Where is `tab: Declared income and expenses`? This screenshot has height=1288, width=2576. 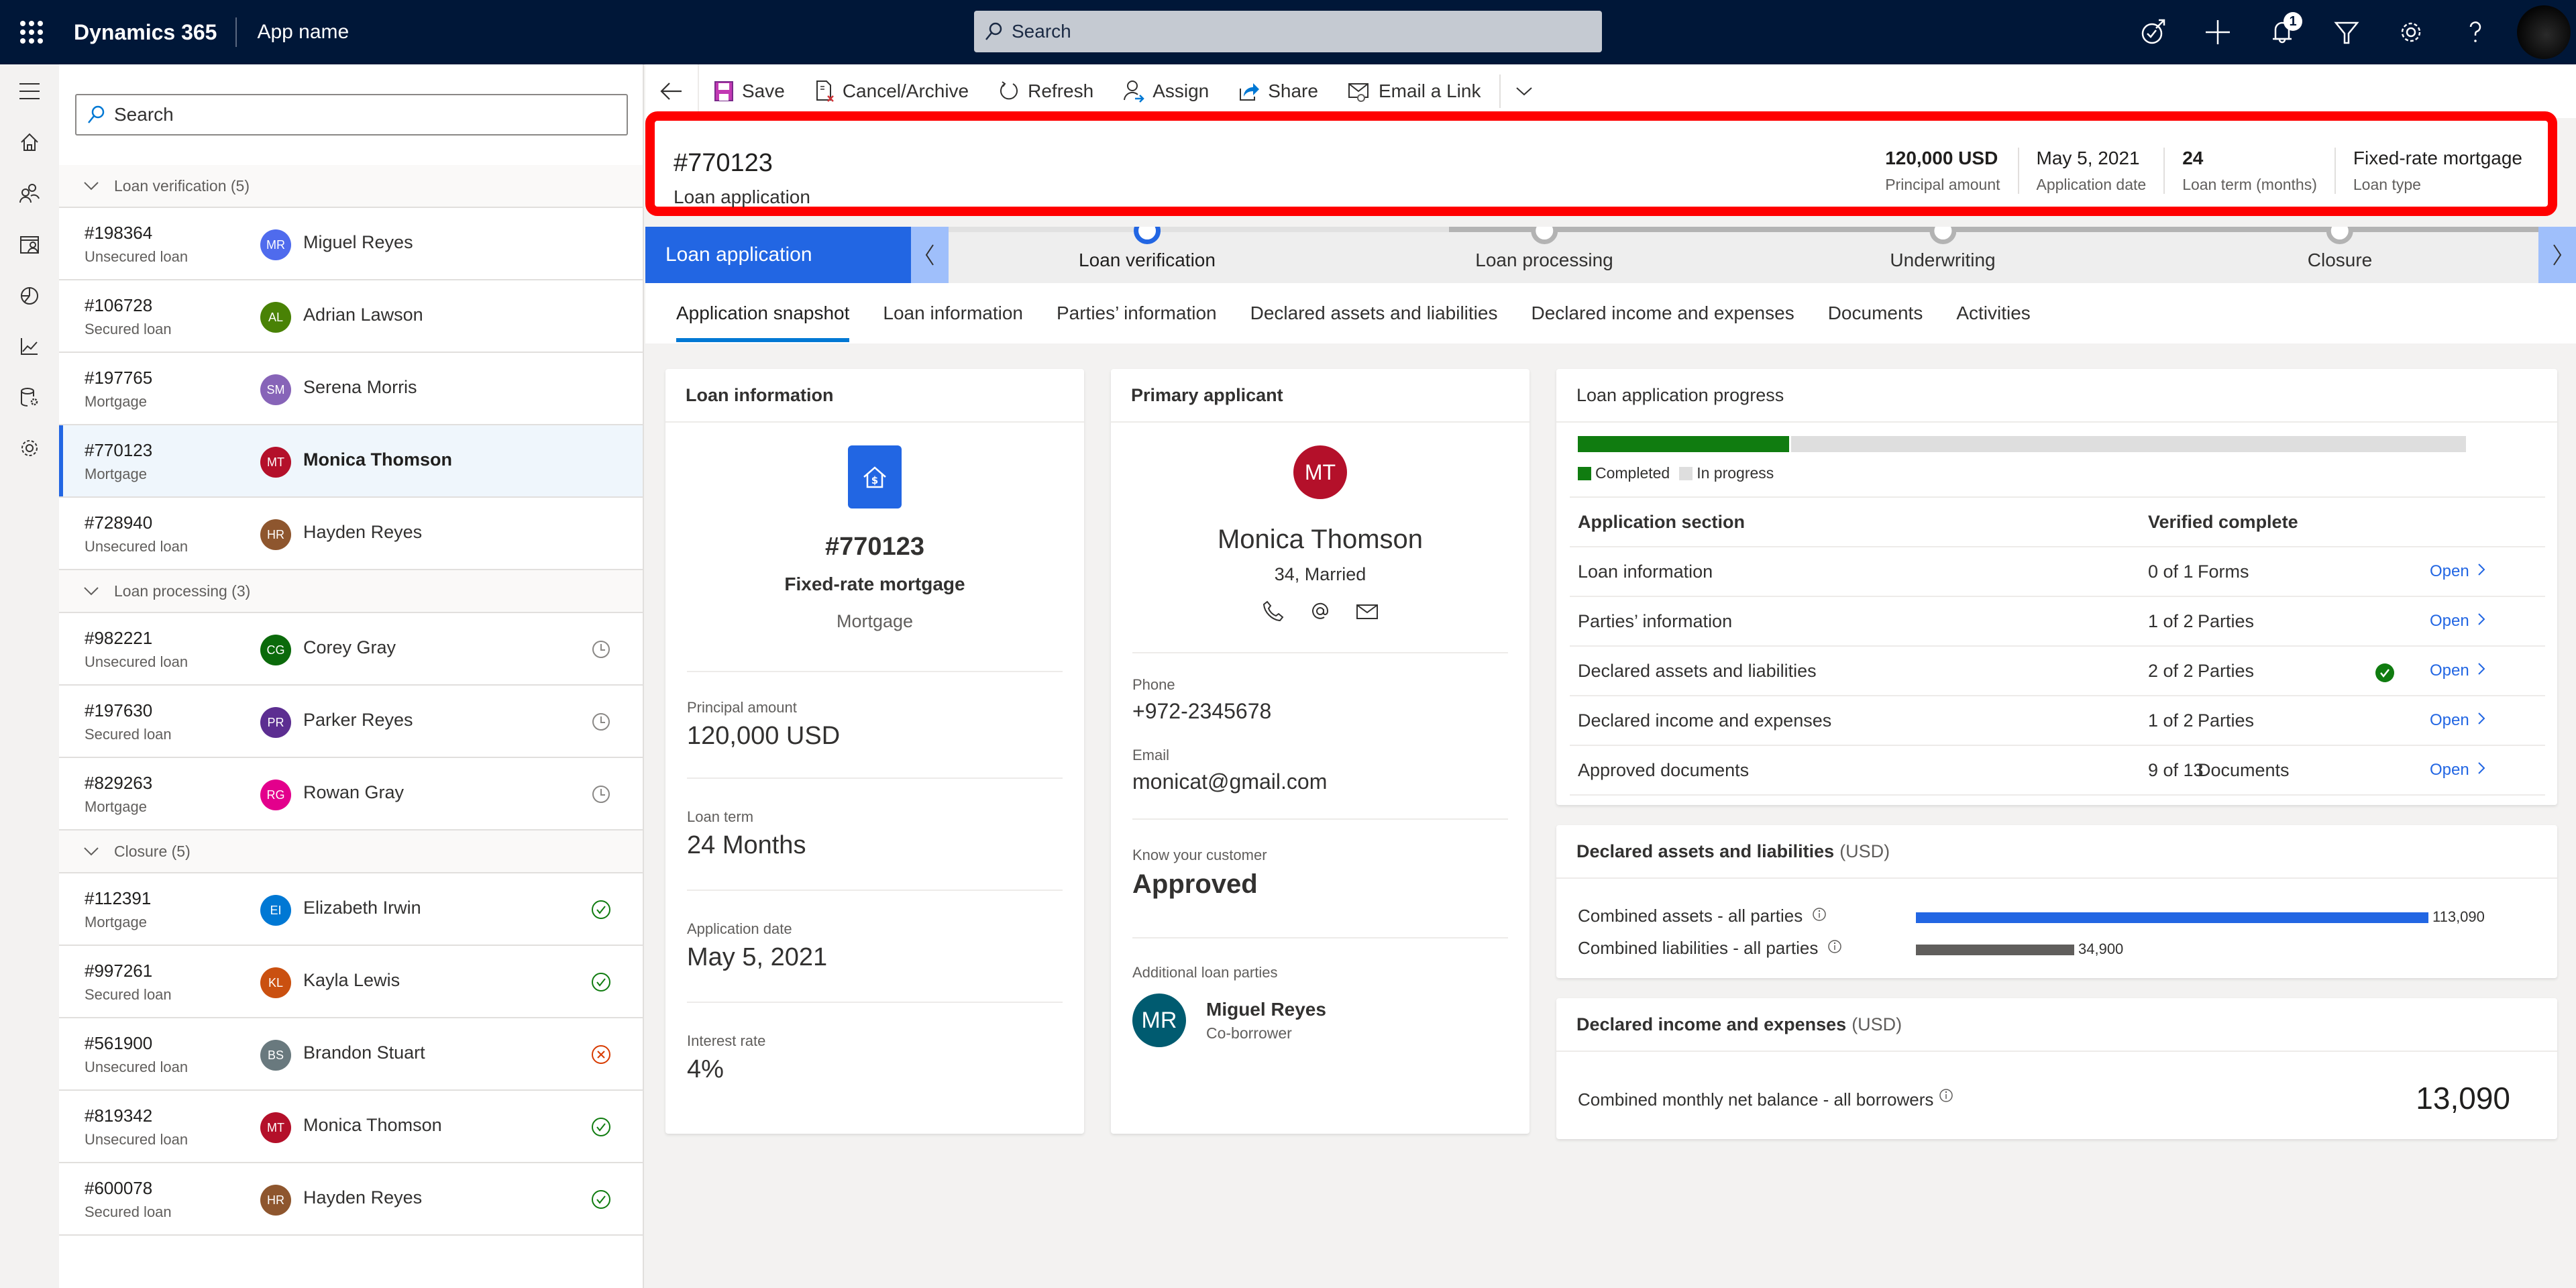
tab: Declared income and expenses is located at coordinates (1662, 313).